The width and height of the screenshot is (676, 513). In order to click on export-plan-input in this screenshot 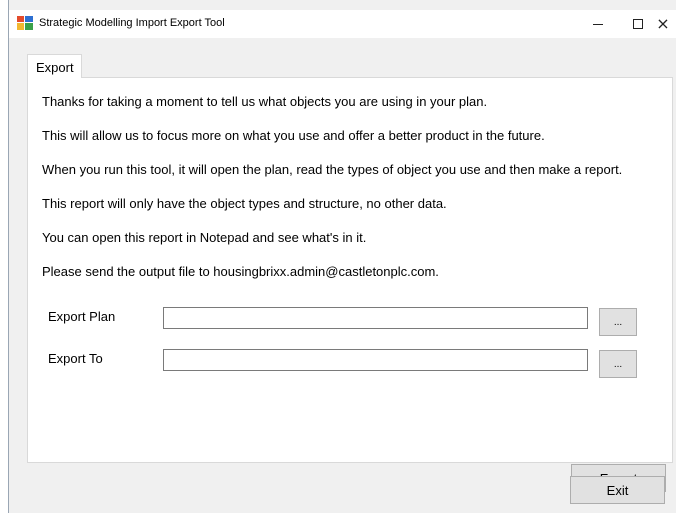, I will do `click(375, 318)`.